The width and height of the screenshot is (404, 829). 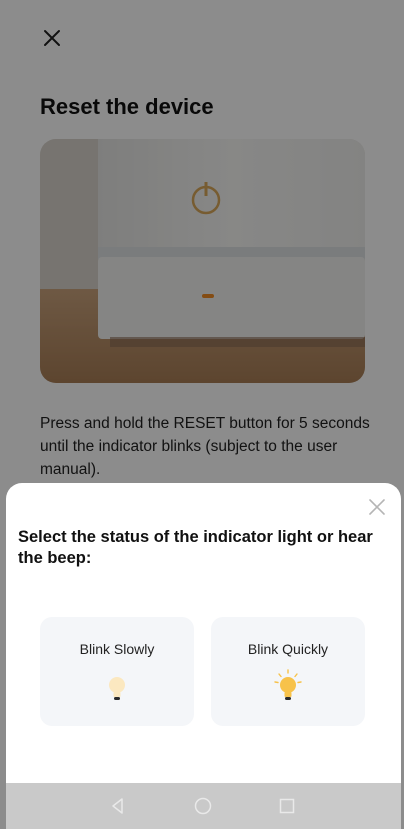 I want to click on back-triangle-icon, so click(x=118, y=806).